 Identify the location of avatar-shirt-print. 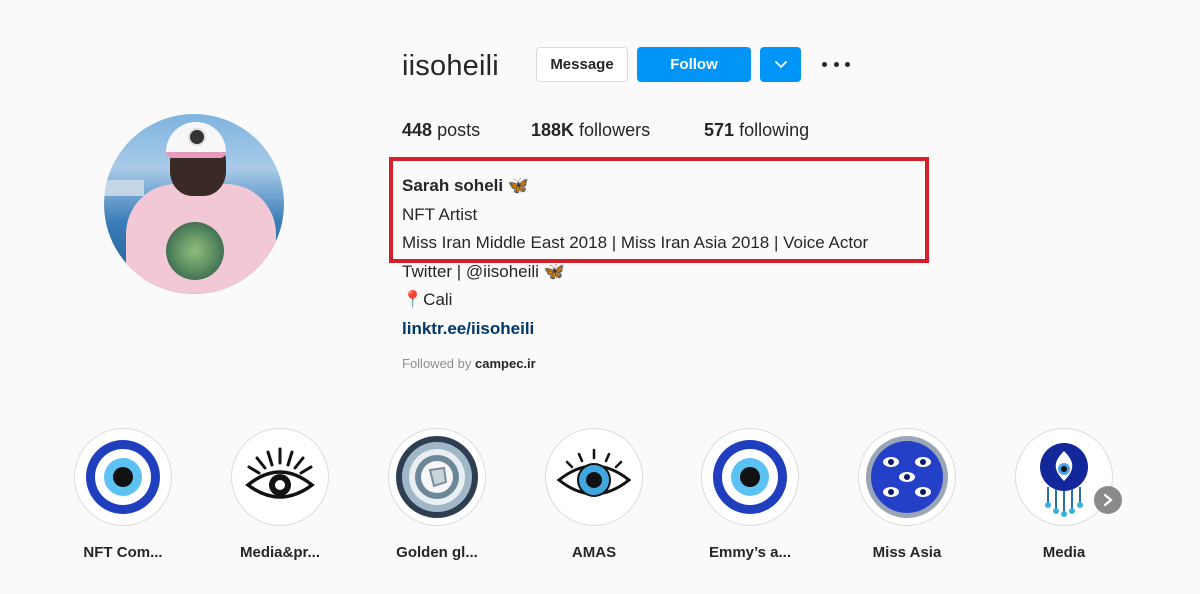
(195, 251).